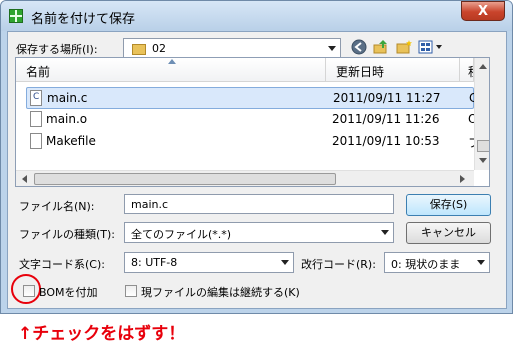  What do you see at coordinates (483, 66) in the screenshot?
I see `scroll-up-icon` at bounding box center [483, 66].